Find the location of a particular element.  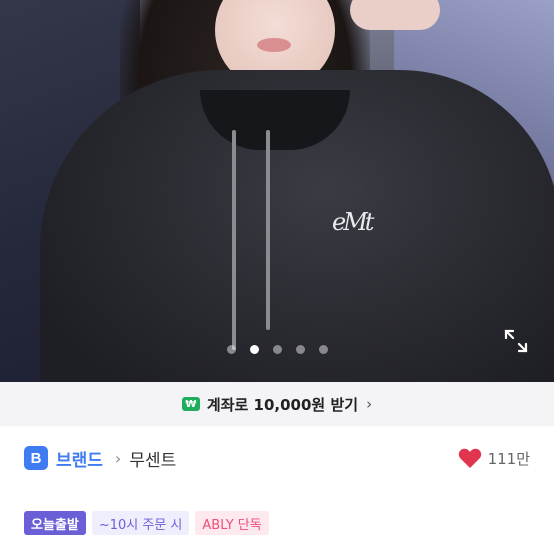

brand-badge-icon: B is located at coordinates (36, 458).